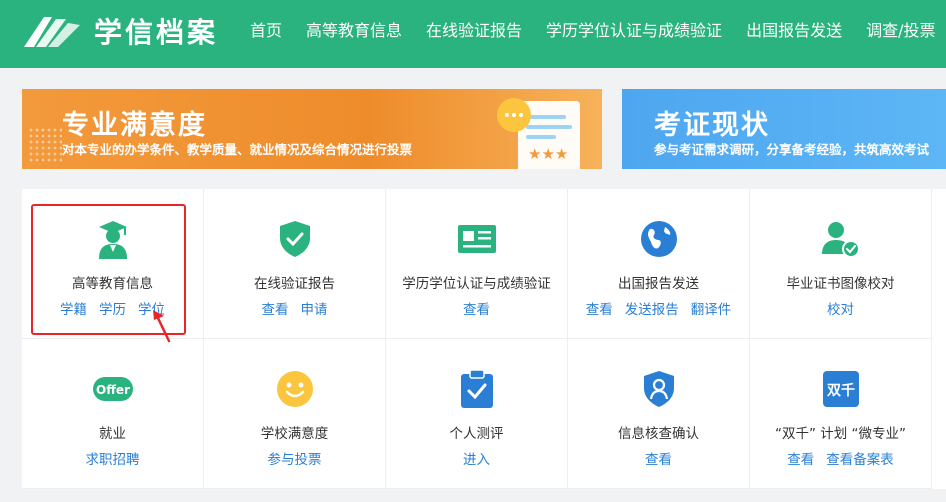 This screenshot has width=946, height=502. Describe the element at coordinates (312, 129) in the screenshot. I see `banner-major-satisfaction: 专业满意度 对本专业的办学条件、教学质量、就业情况及综合情况进行投票 ★★★` at that location.